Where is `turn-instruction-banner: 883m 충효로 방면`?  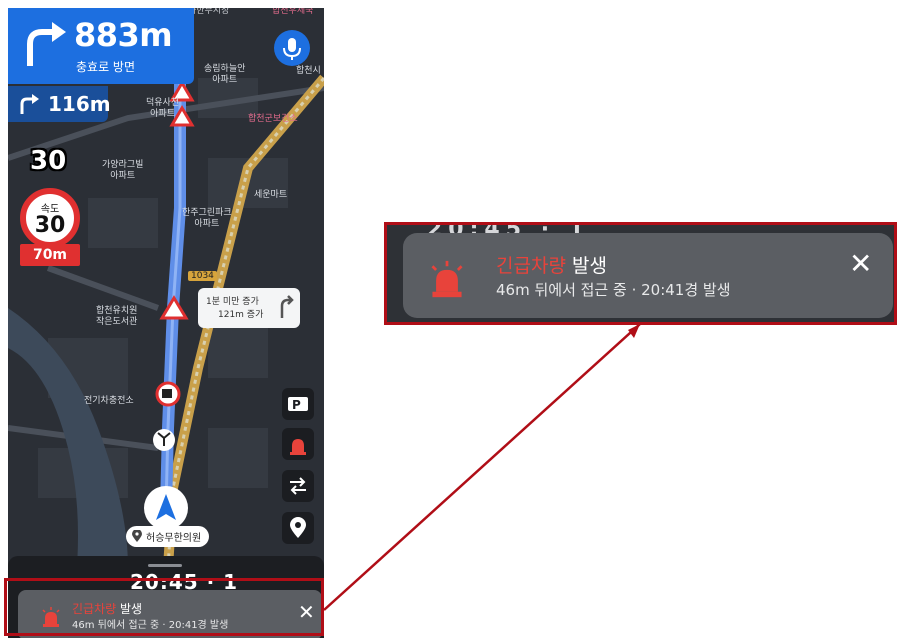
turn-instruction-banner: 883m 충효로 방면 is located at coordinates (101, 46).